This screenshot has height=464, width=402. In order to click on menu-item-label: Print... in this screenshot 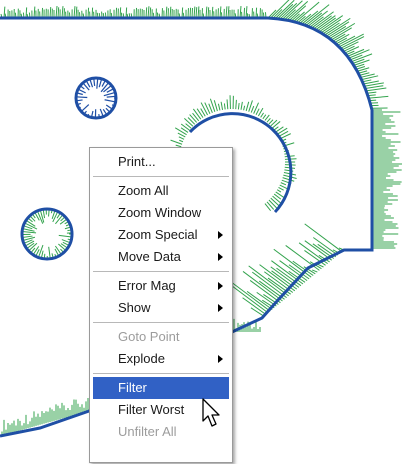, I will do `click(137, 161)`.